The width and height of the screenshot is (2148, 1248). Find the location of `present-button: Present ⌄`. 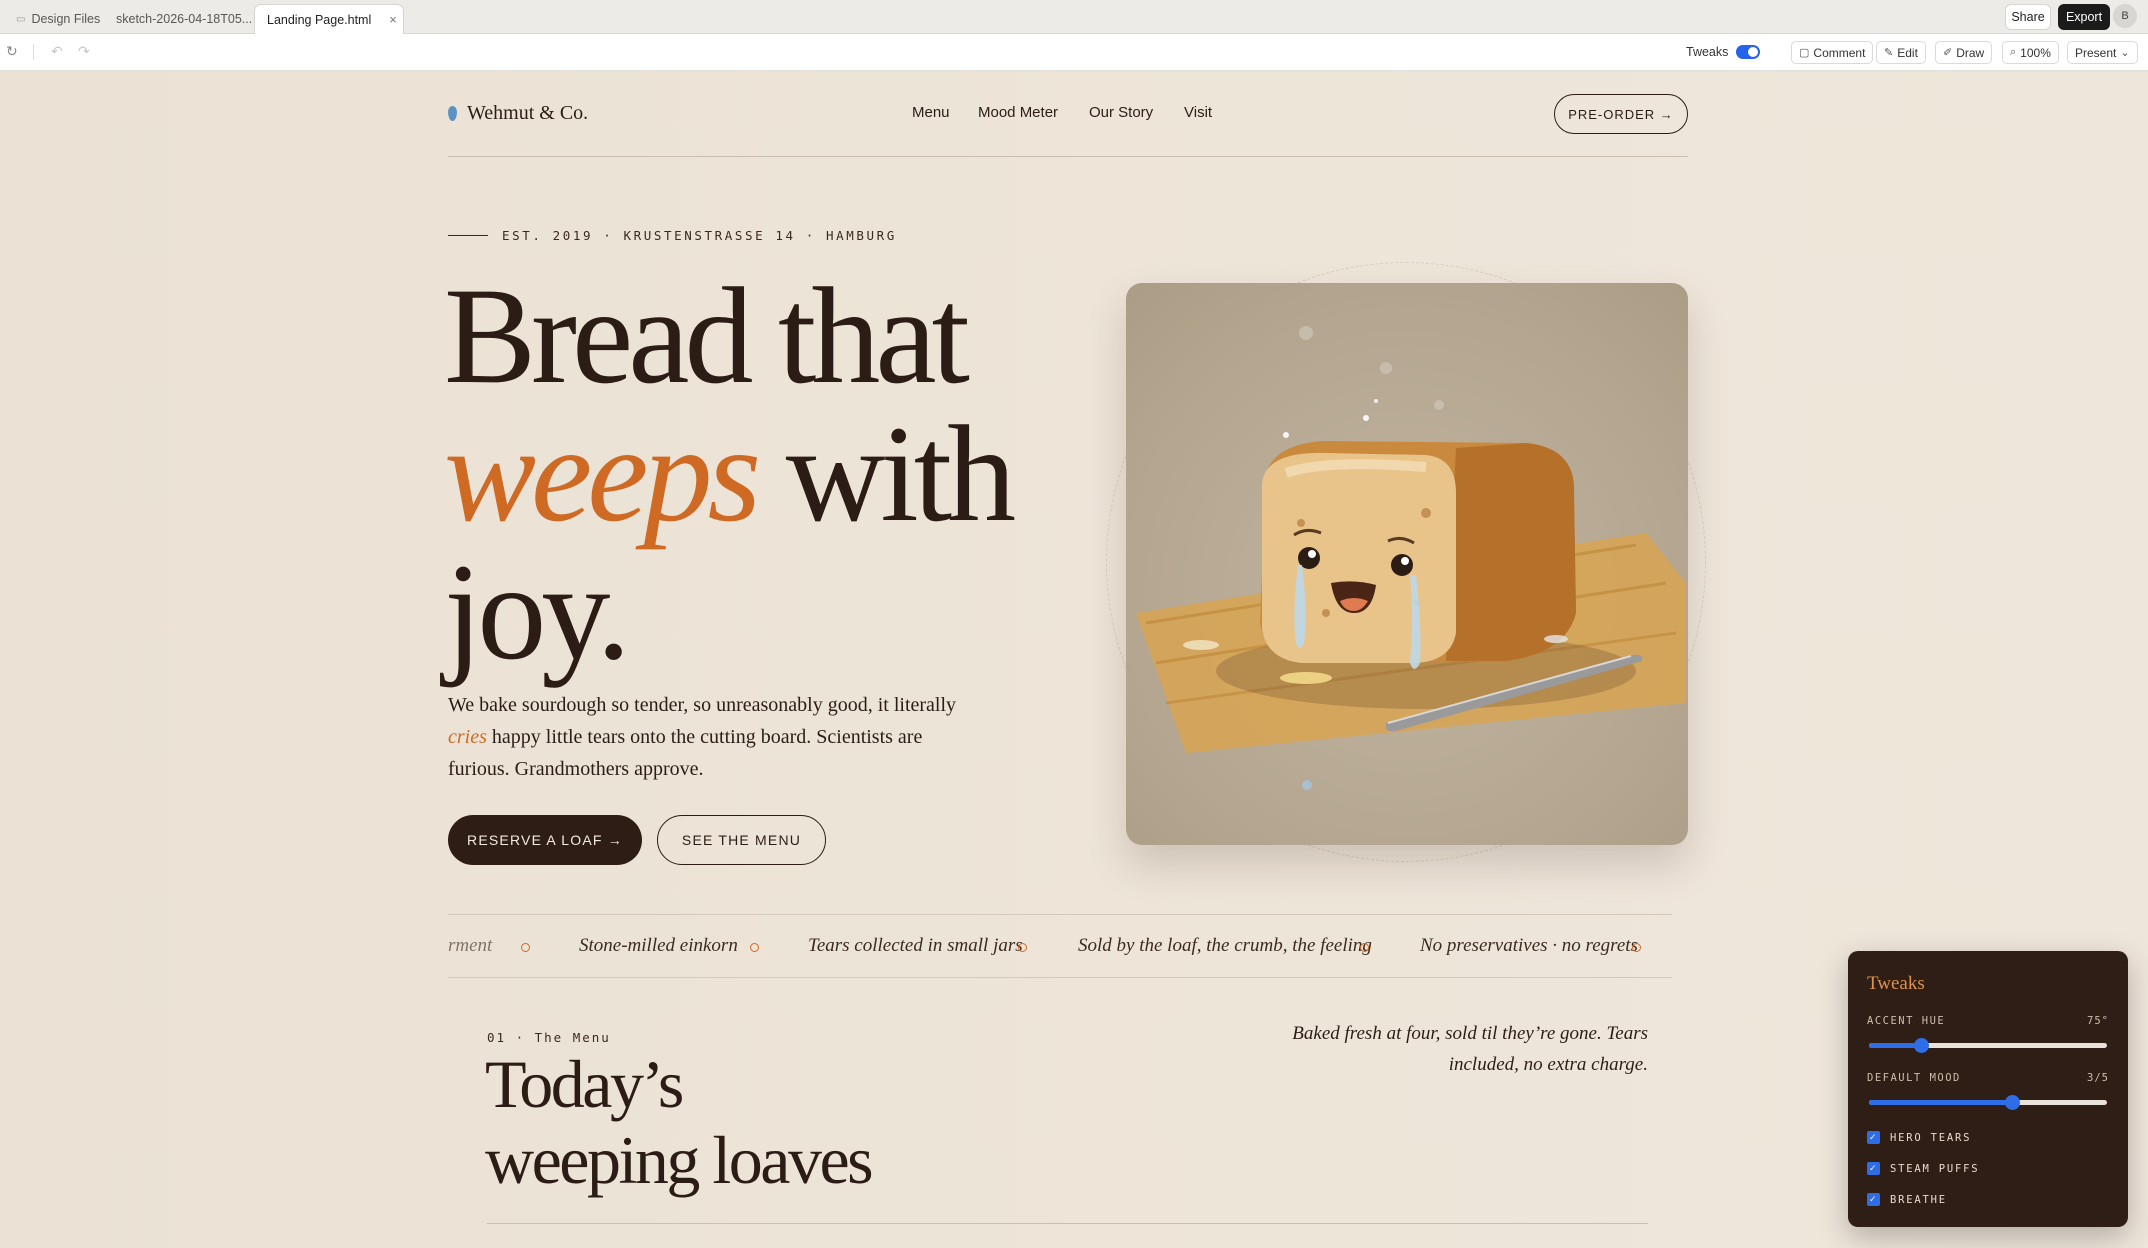

present-button: Present ⌄ is located at coordinates (2102, 52).